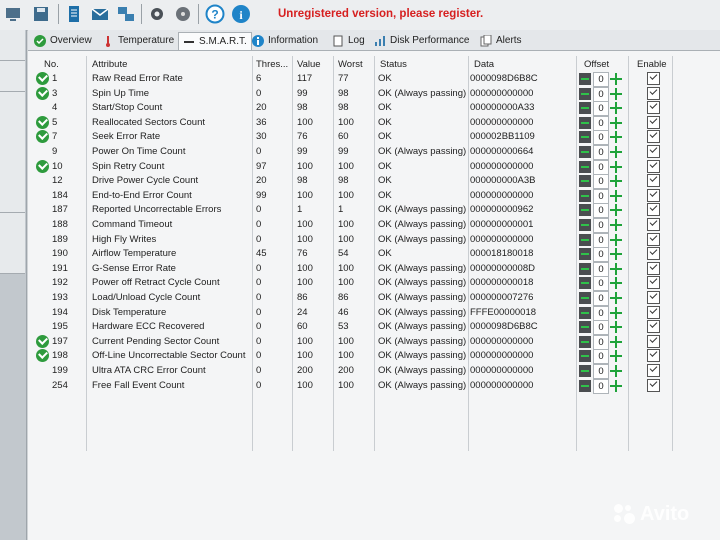 The image size is (720, 540). What do you see at coordinates (421, 40) in the screenshot?
I see `tab-disk-performance: Disk Performance` at bounding box center [421, 40].